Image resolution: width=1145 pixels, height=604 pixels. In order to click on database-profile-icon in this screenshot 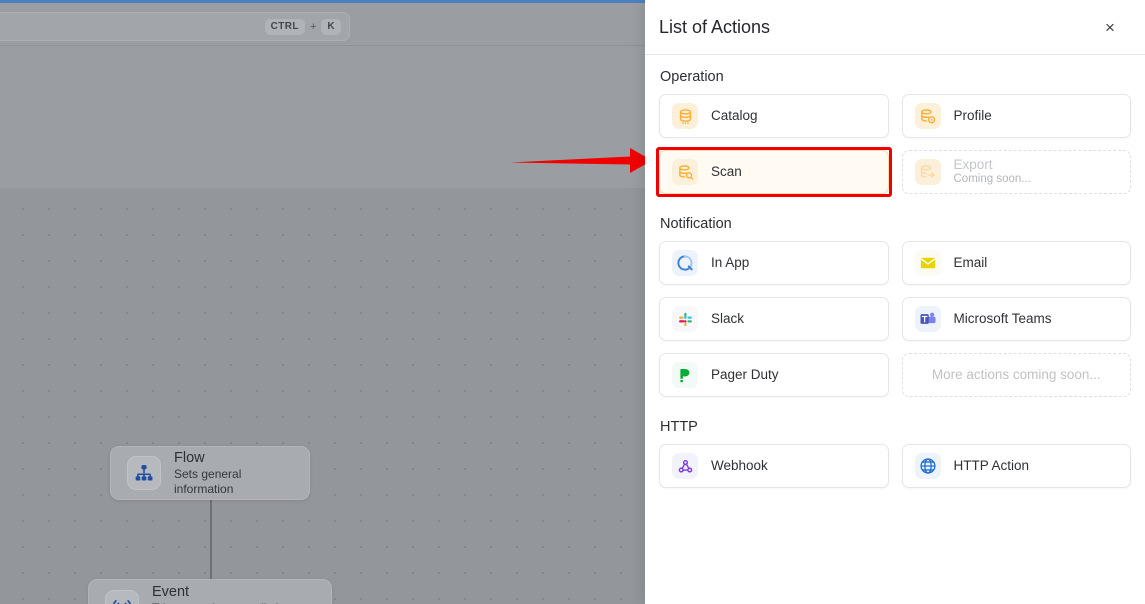, I will do `click(927, 116)`.